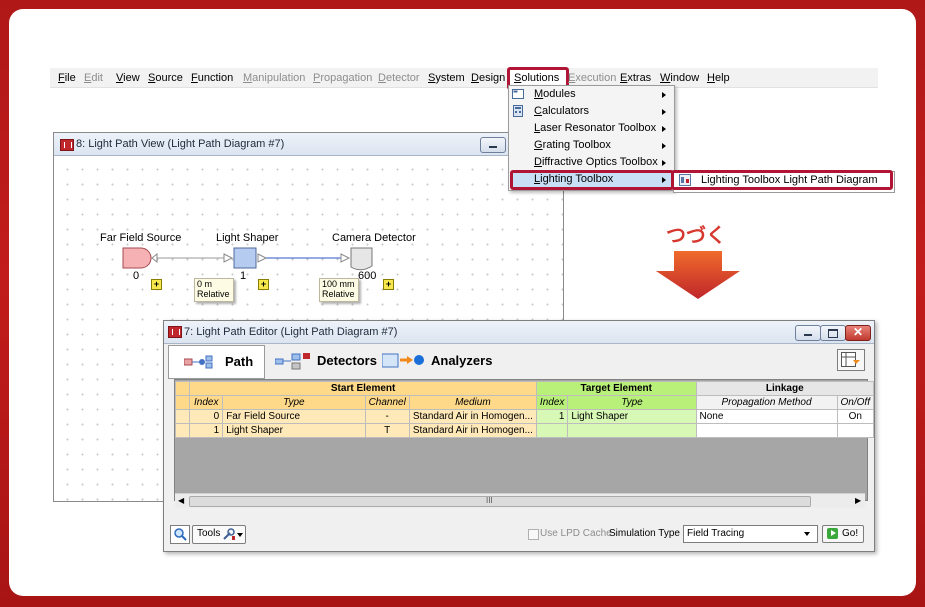 The height and width of the screenshot is (607, 925). What do you see at coordinates (214, 290) in the screenshot?
I see `distance-note-source-shaper: 0 m Relative` at bounding box center [214, 290].